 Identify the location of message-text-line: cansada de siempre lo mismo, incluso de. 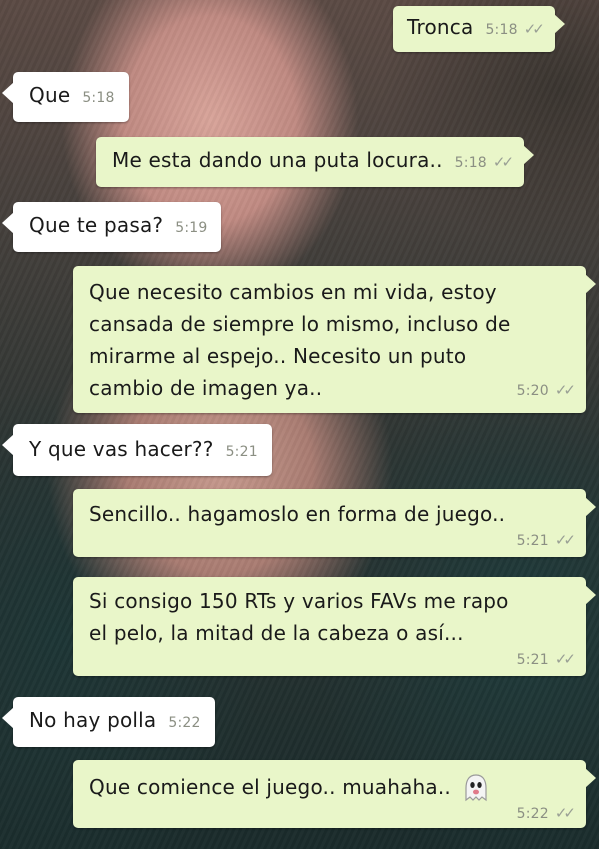
(300, 324).